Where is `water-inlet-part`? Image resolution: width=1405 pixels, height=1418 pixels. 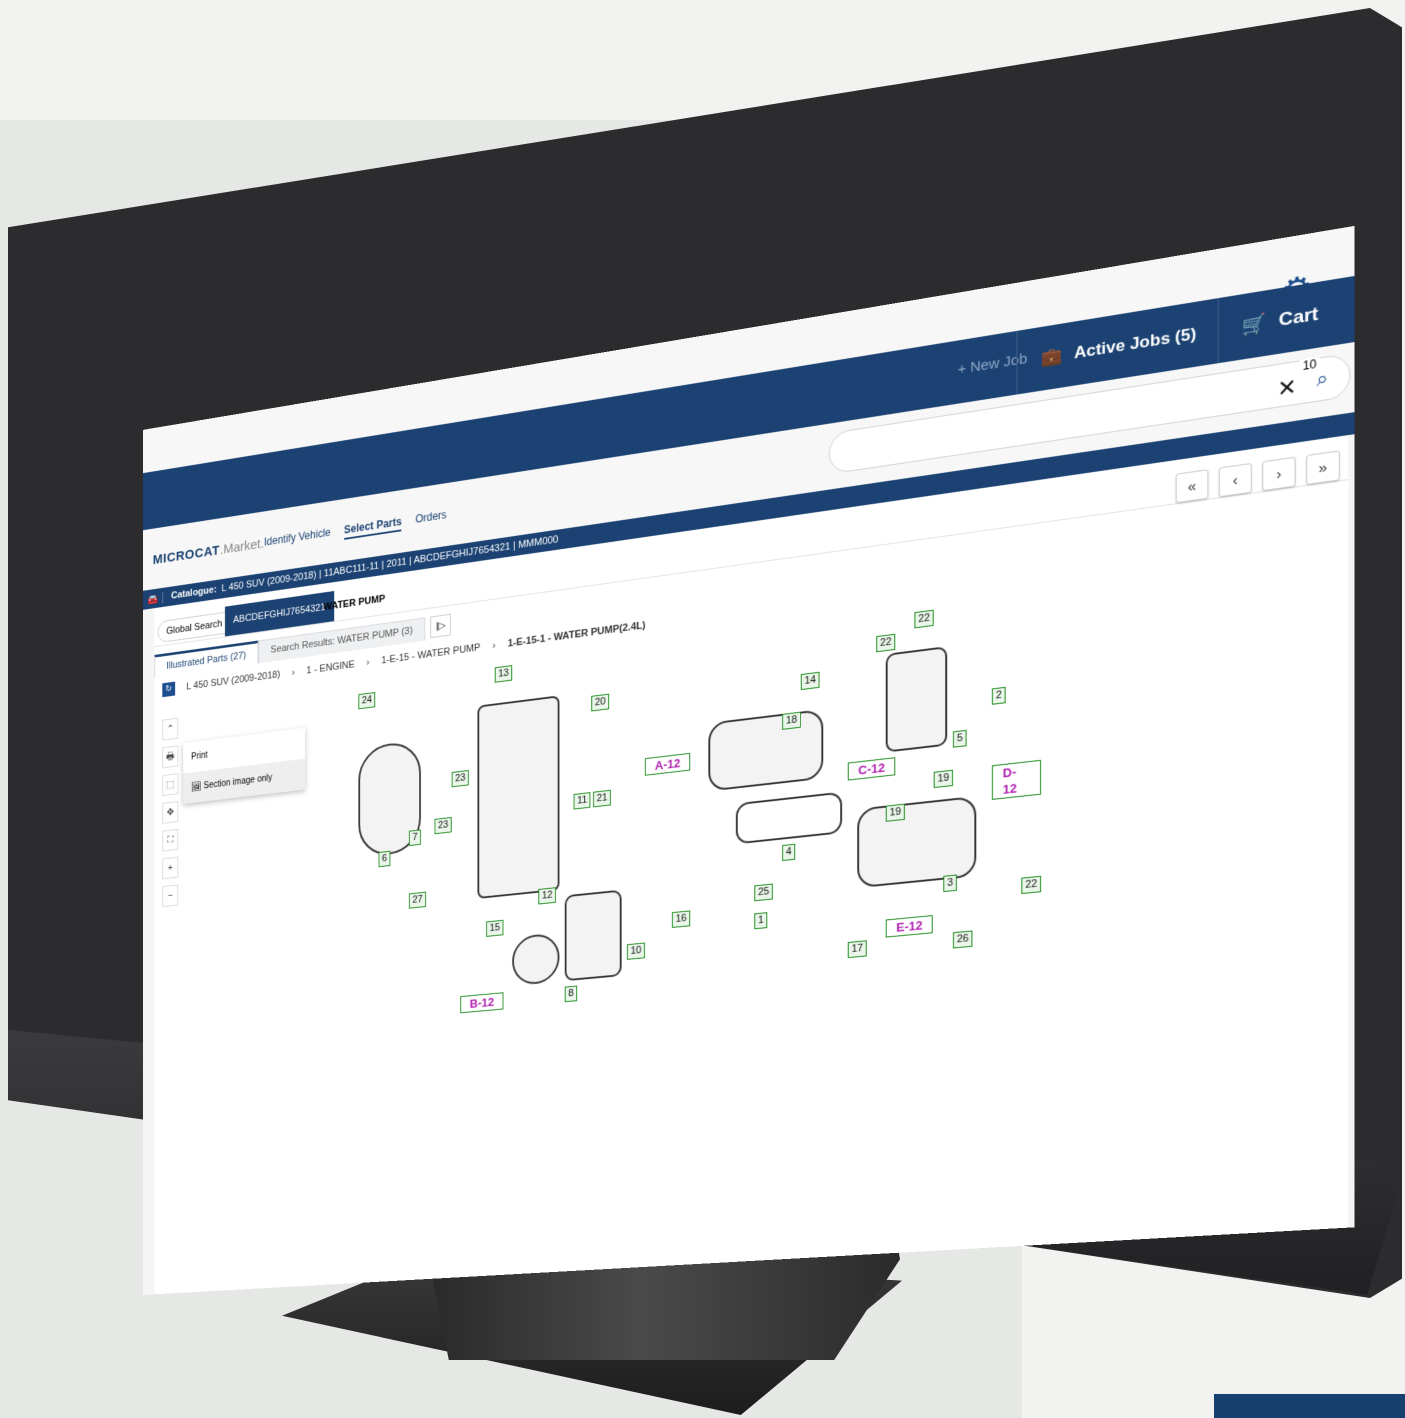 water-inlet-part is located at coordinates (917, 842).